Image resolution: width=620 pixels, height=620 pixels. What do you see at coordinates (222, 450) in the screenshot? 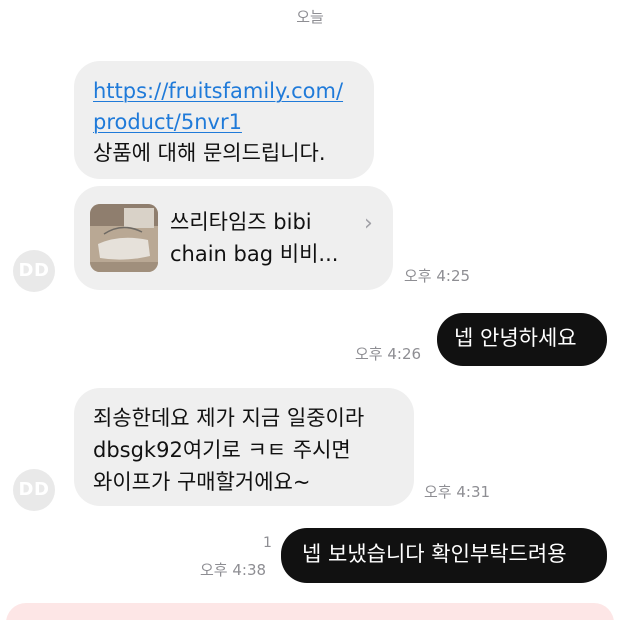
I see `message-line-2: dbsgk92여기로 ㅋㅌ 주시면` at bounding box center [222, 450].